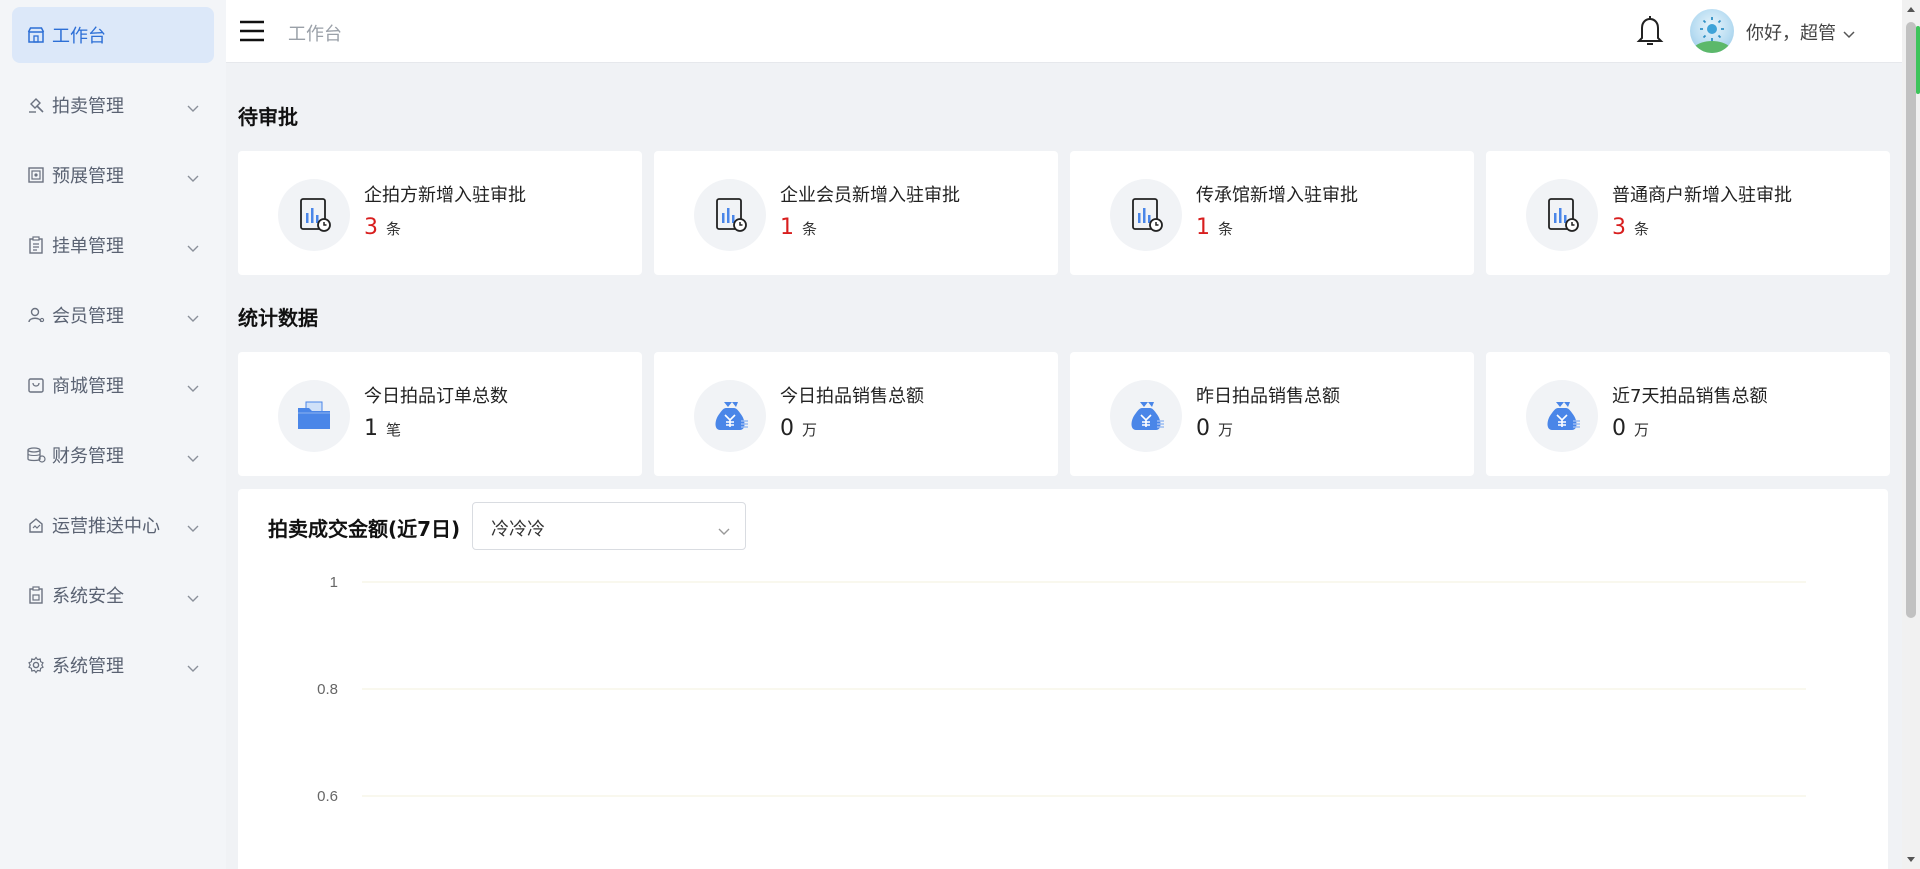  I want to click on sidebar-item-dashboard: 工作台, so click(113, 35).